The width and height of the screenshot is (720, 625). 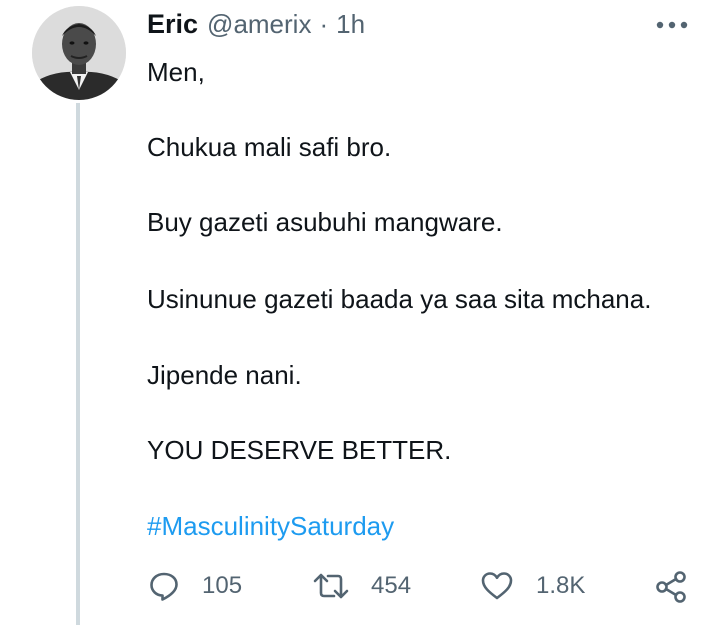 I want to click on tweet-text-line: YOU DESERVE BETTER., so click(x=299, y=450).